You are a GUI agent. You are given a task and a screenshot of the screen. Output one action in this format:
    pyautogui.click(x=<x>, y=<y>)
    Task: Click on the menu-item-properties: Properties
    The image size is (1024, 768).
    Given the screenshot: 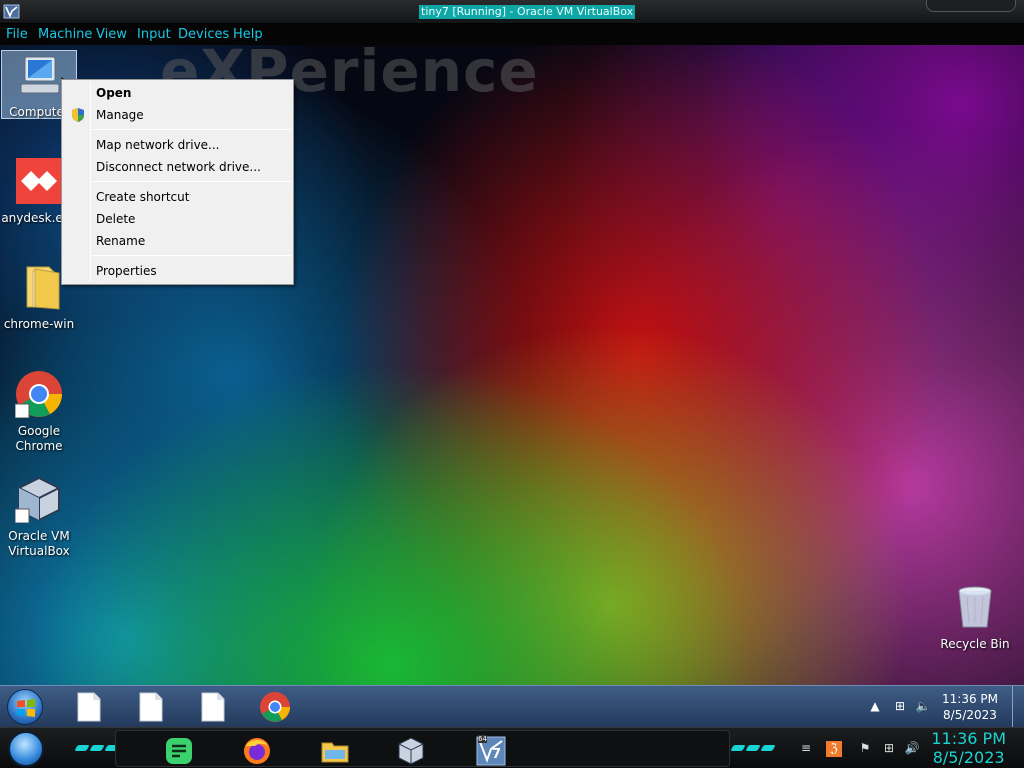 What is the action you would take?
    pyautogui.click(x=177, y=271)
    